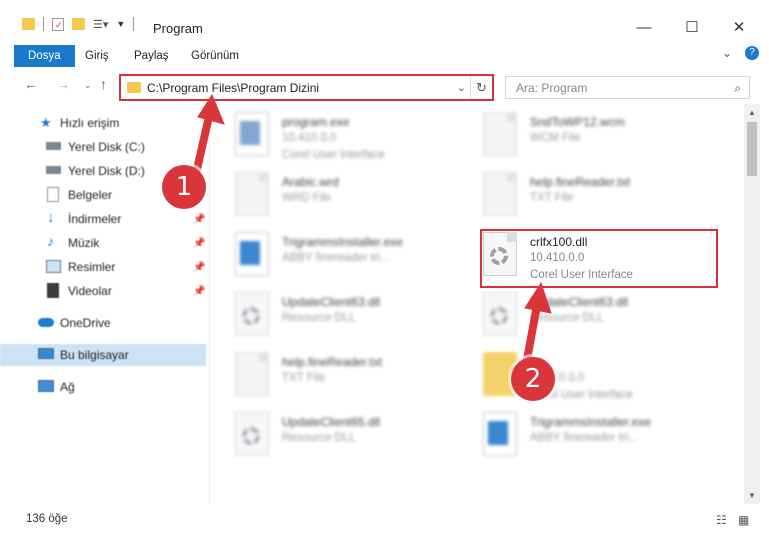 The width and height of the screenshot is (769, 539). I want to click on refresh-icon: ↻, so click(481, 87).